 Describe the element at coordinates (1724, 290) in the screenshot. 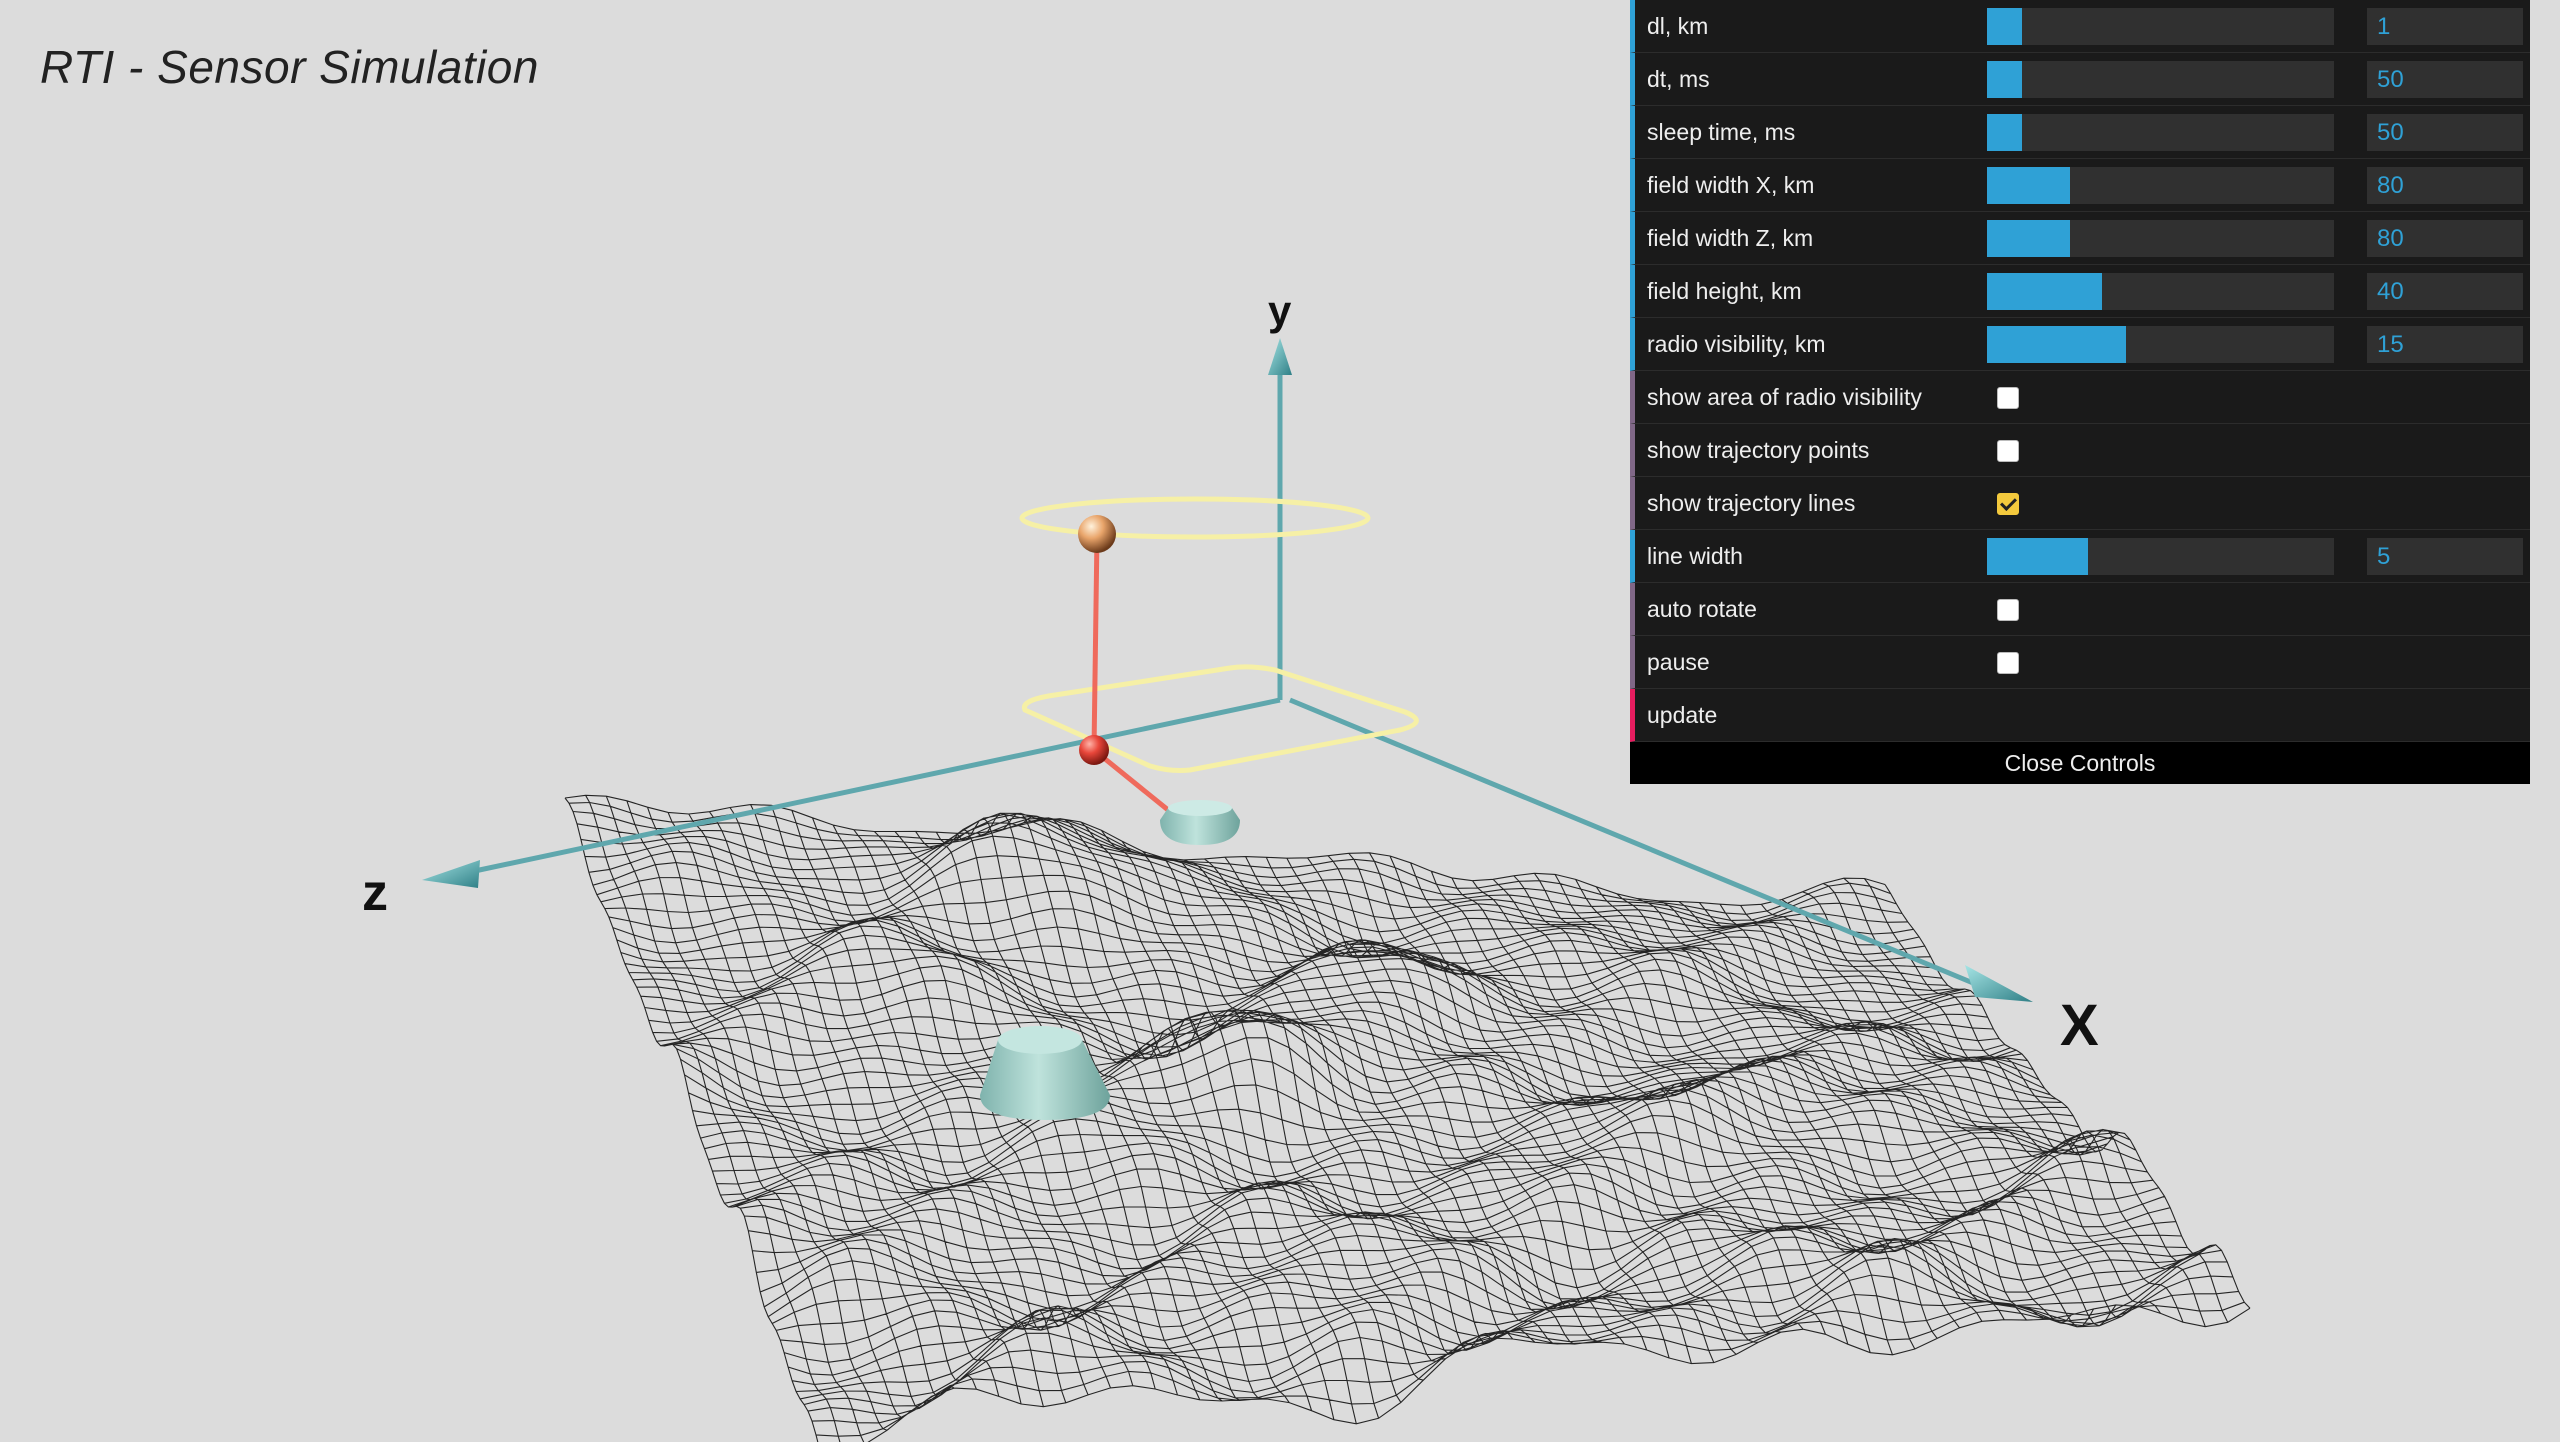

I see `control-label-field-height: field height, km` at that location.